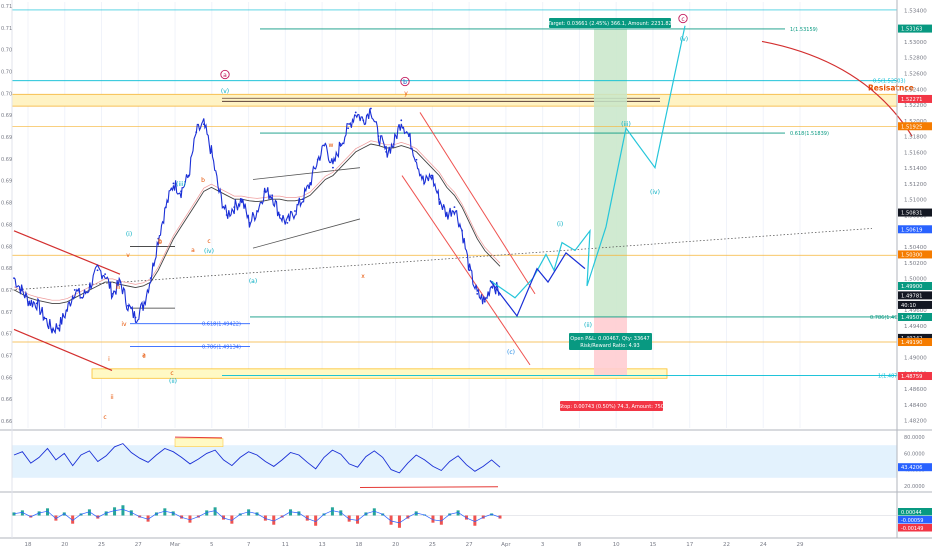 This screenshot has height=550, width=932. I want to click on price-badge-label: 1.49900, so click(911, 287).